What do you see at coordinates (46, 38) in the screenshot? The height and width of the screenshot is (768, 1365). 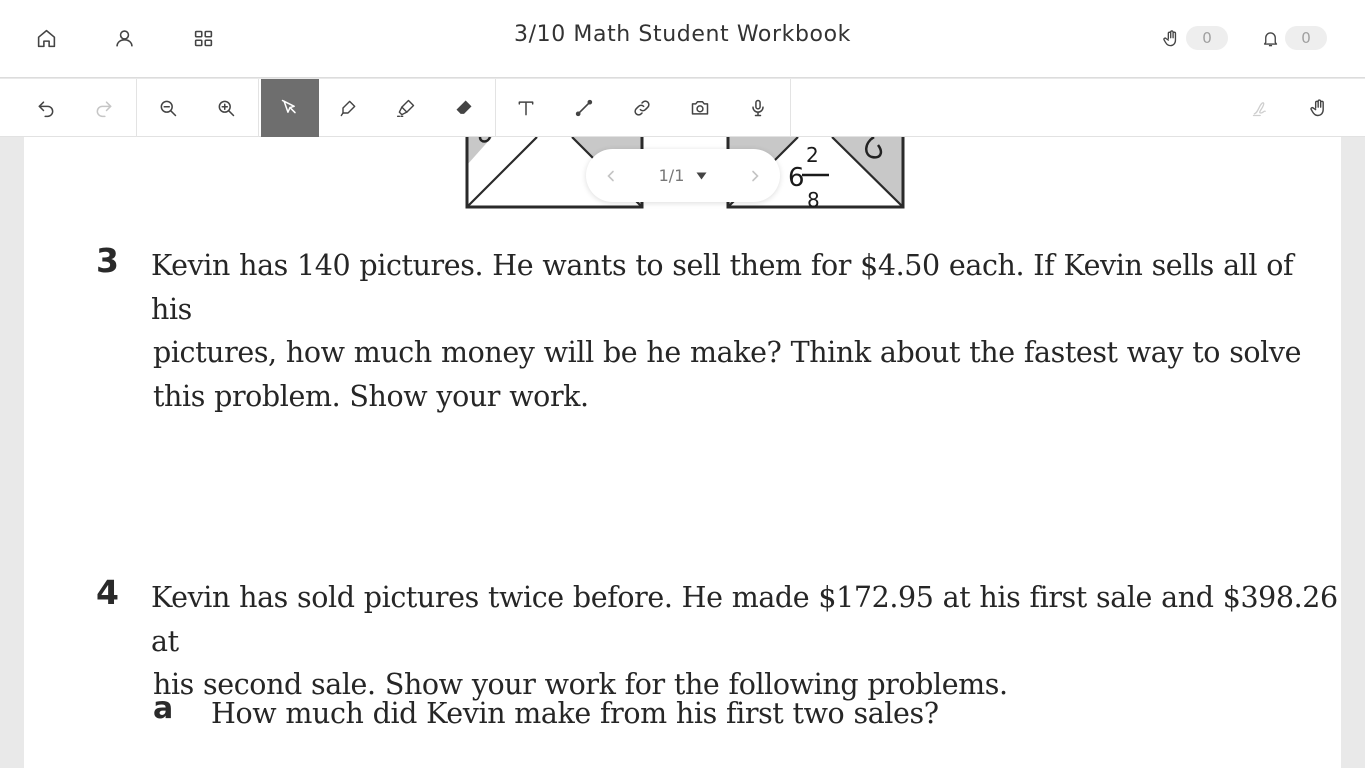 I see `home-icon` at bounding box center [46, 38].